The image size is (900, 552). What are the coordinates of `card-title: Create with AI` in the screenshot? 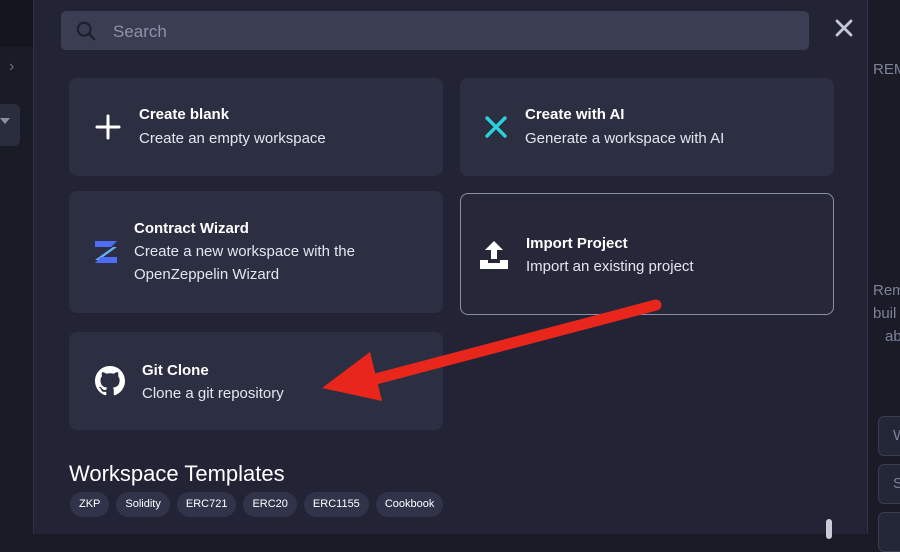 It's located at (575, 114).